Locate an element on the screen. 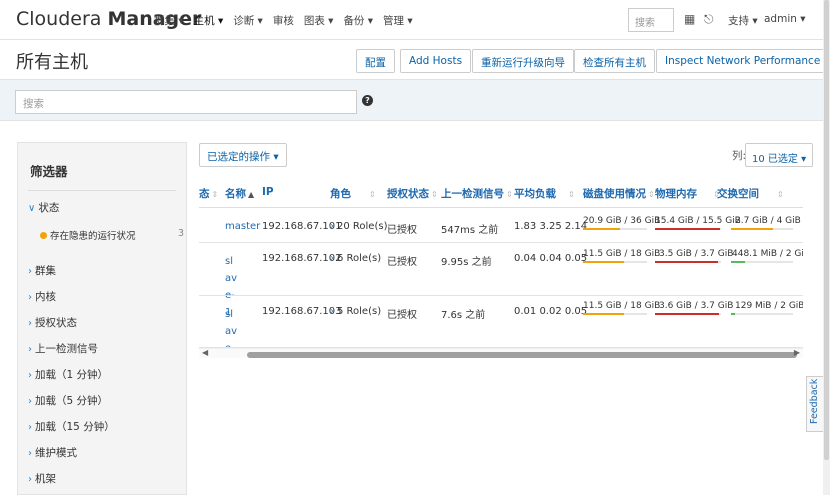 The height and width of the screenshot is (495, 830). col-header-swap: 交换空间 ⇕ is located at coordinates (750, 193).